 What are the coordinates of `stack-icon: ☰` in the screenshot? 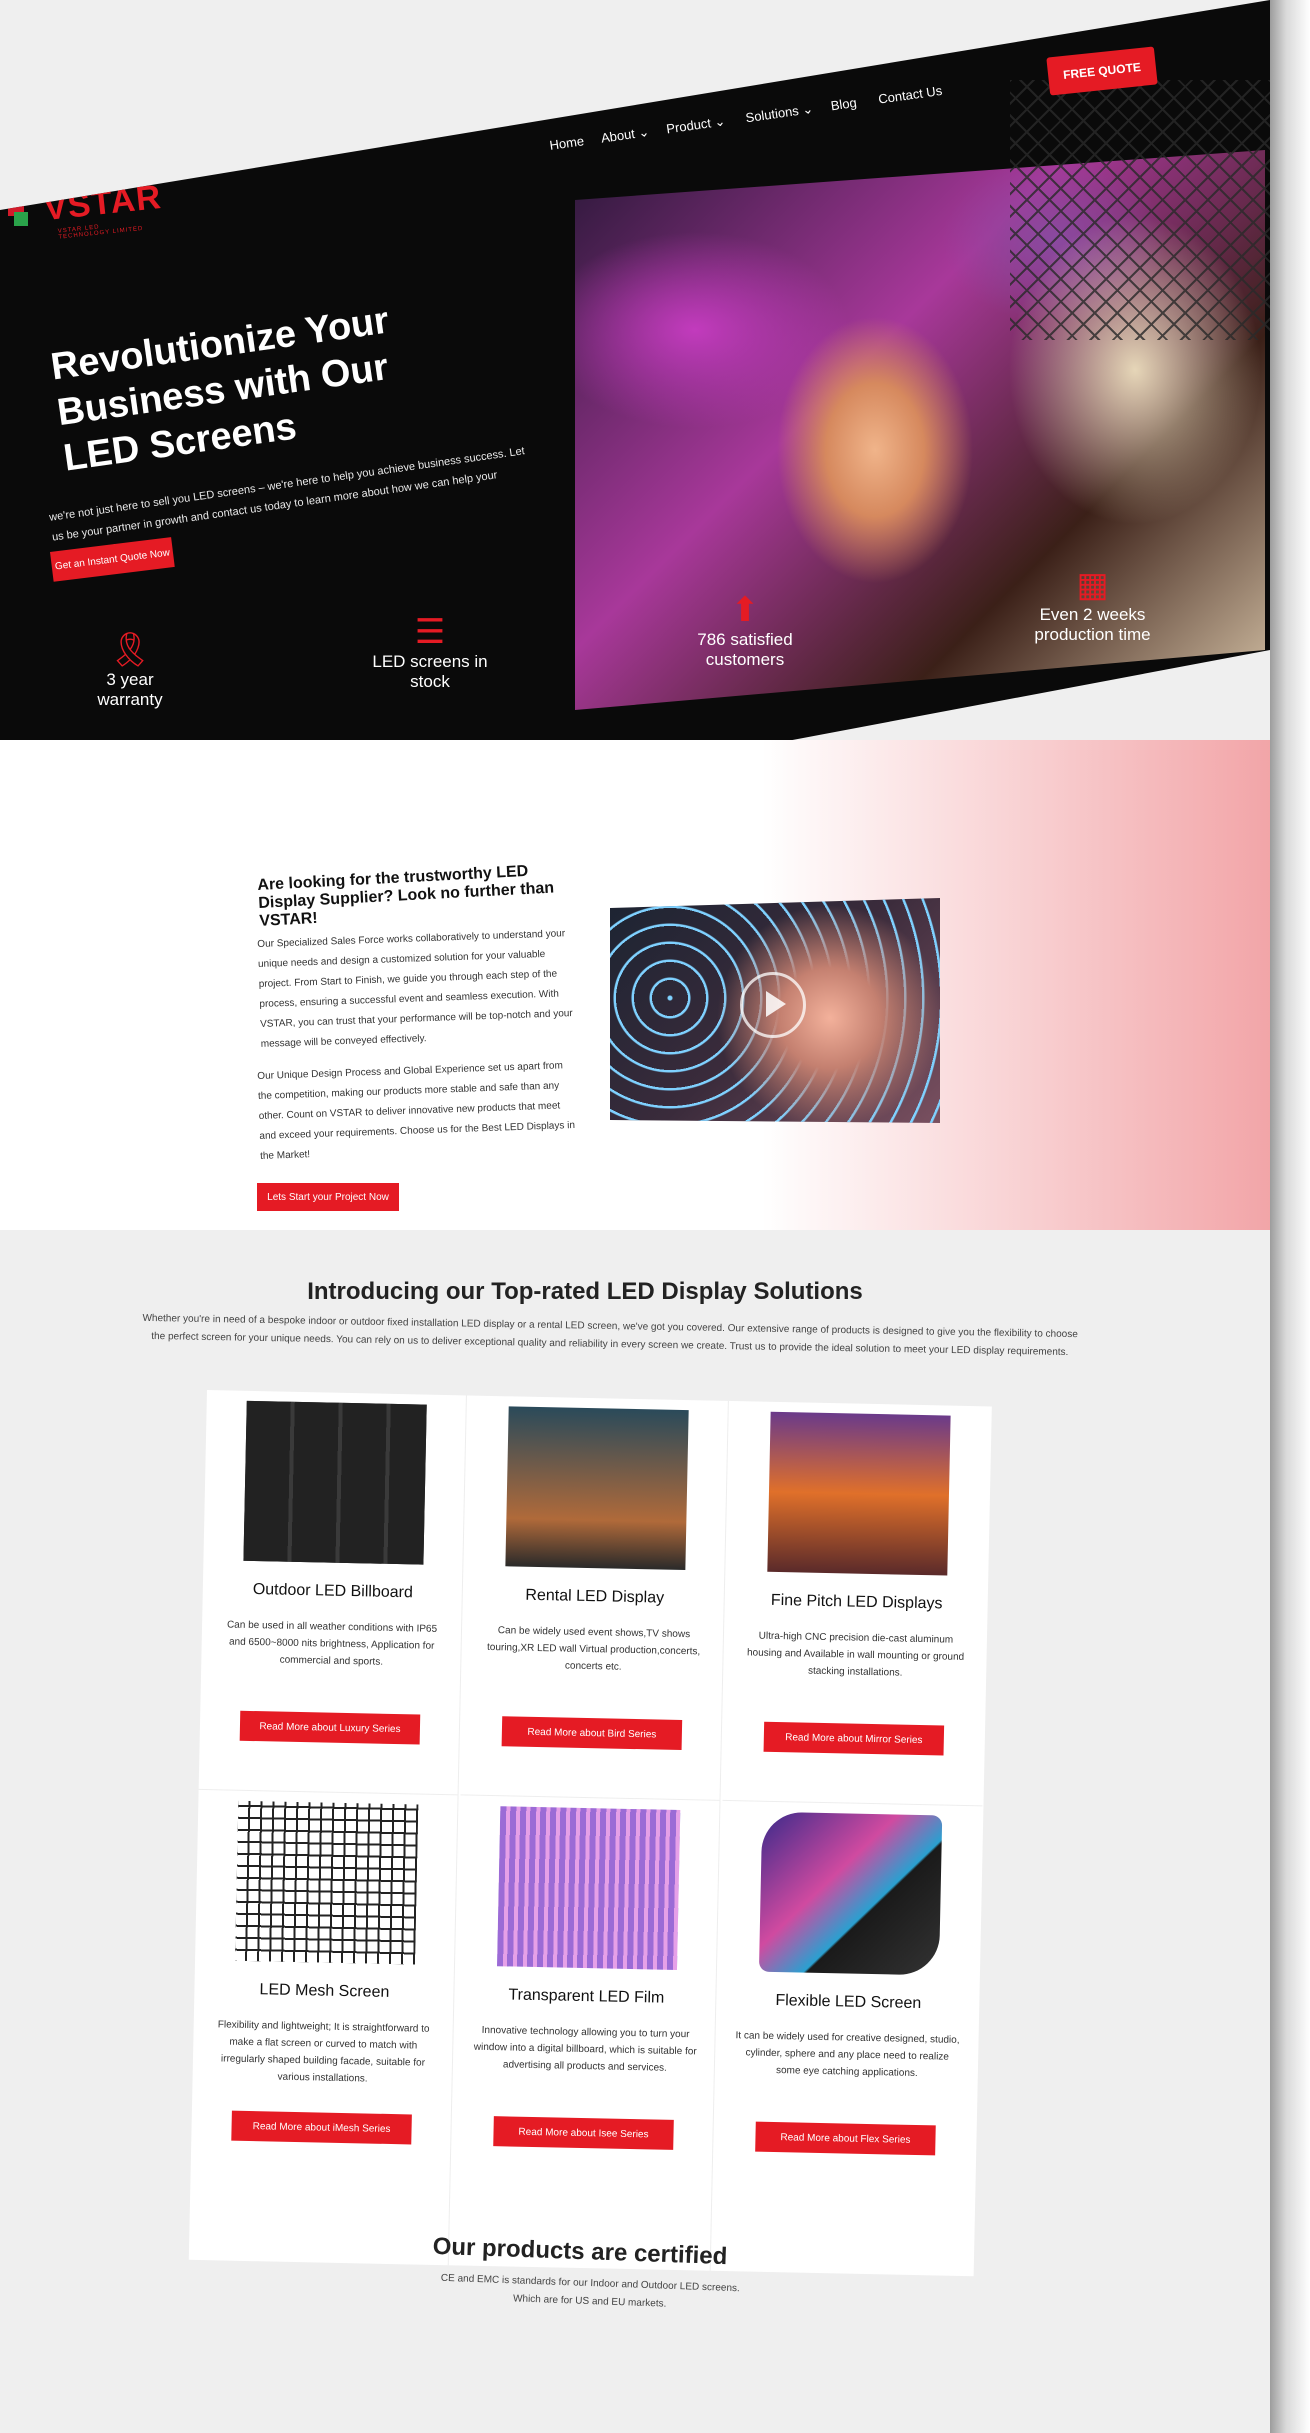 It's located at (430, 632).